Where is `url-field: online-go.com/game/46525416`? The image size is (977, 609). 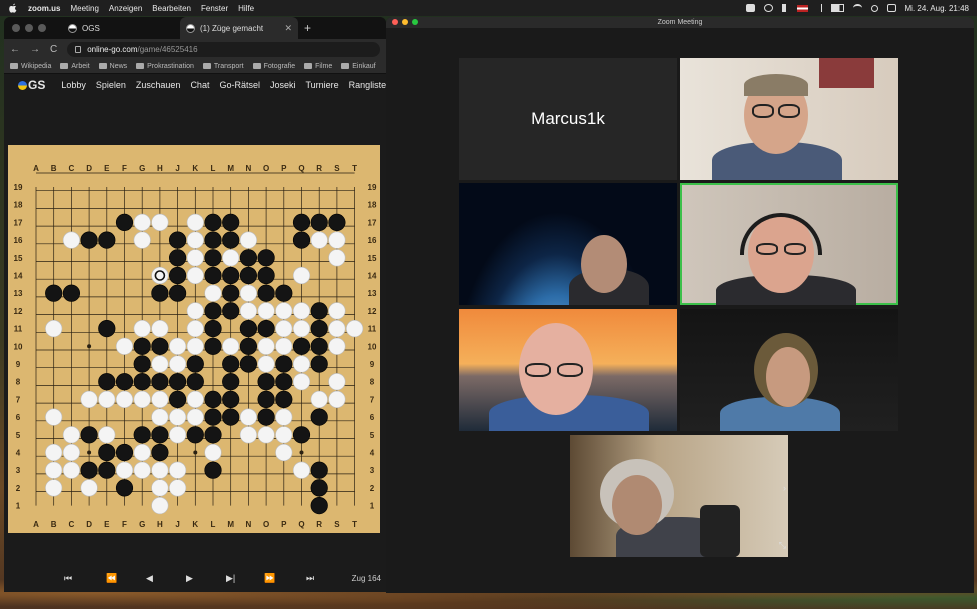 url-field: online-go.com/game/46525416 is located at coordinates (223, 49).